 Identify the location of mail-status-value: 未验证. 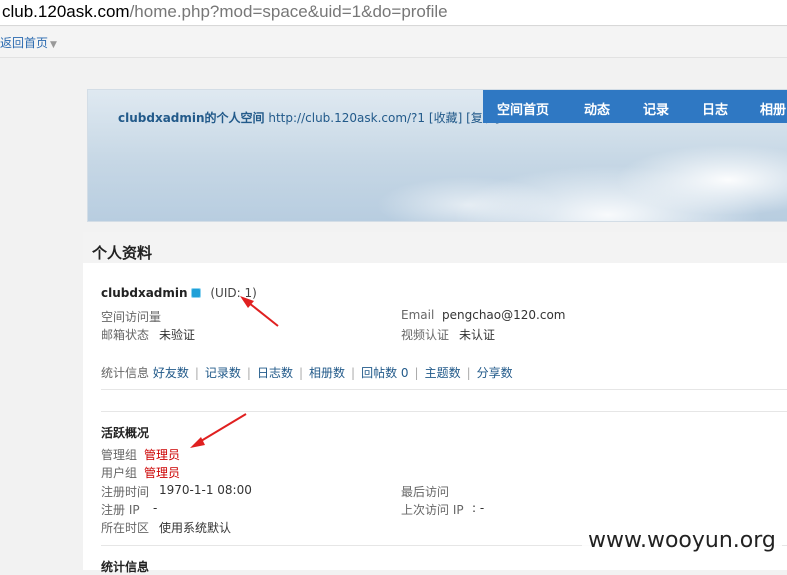
(177, 335).